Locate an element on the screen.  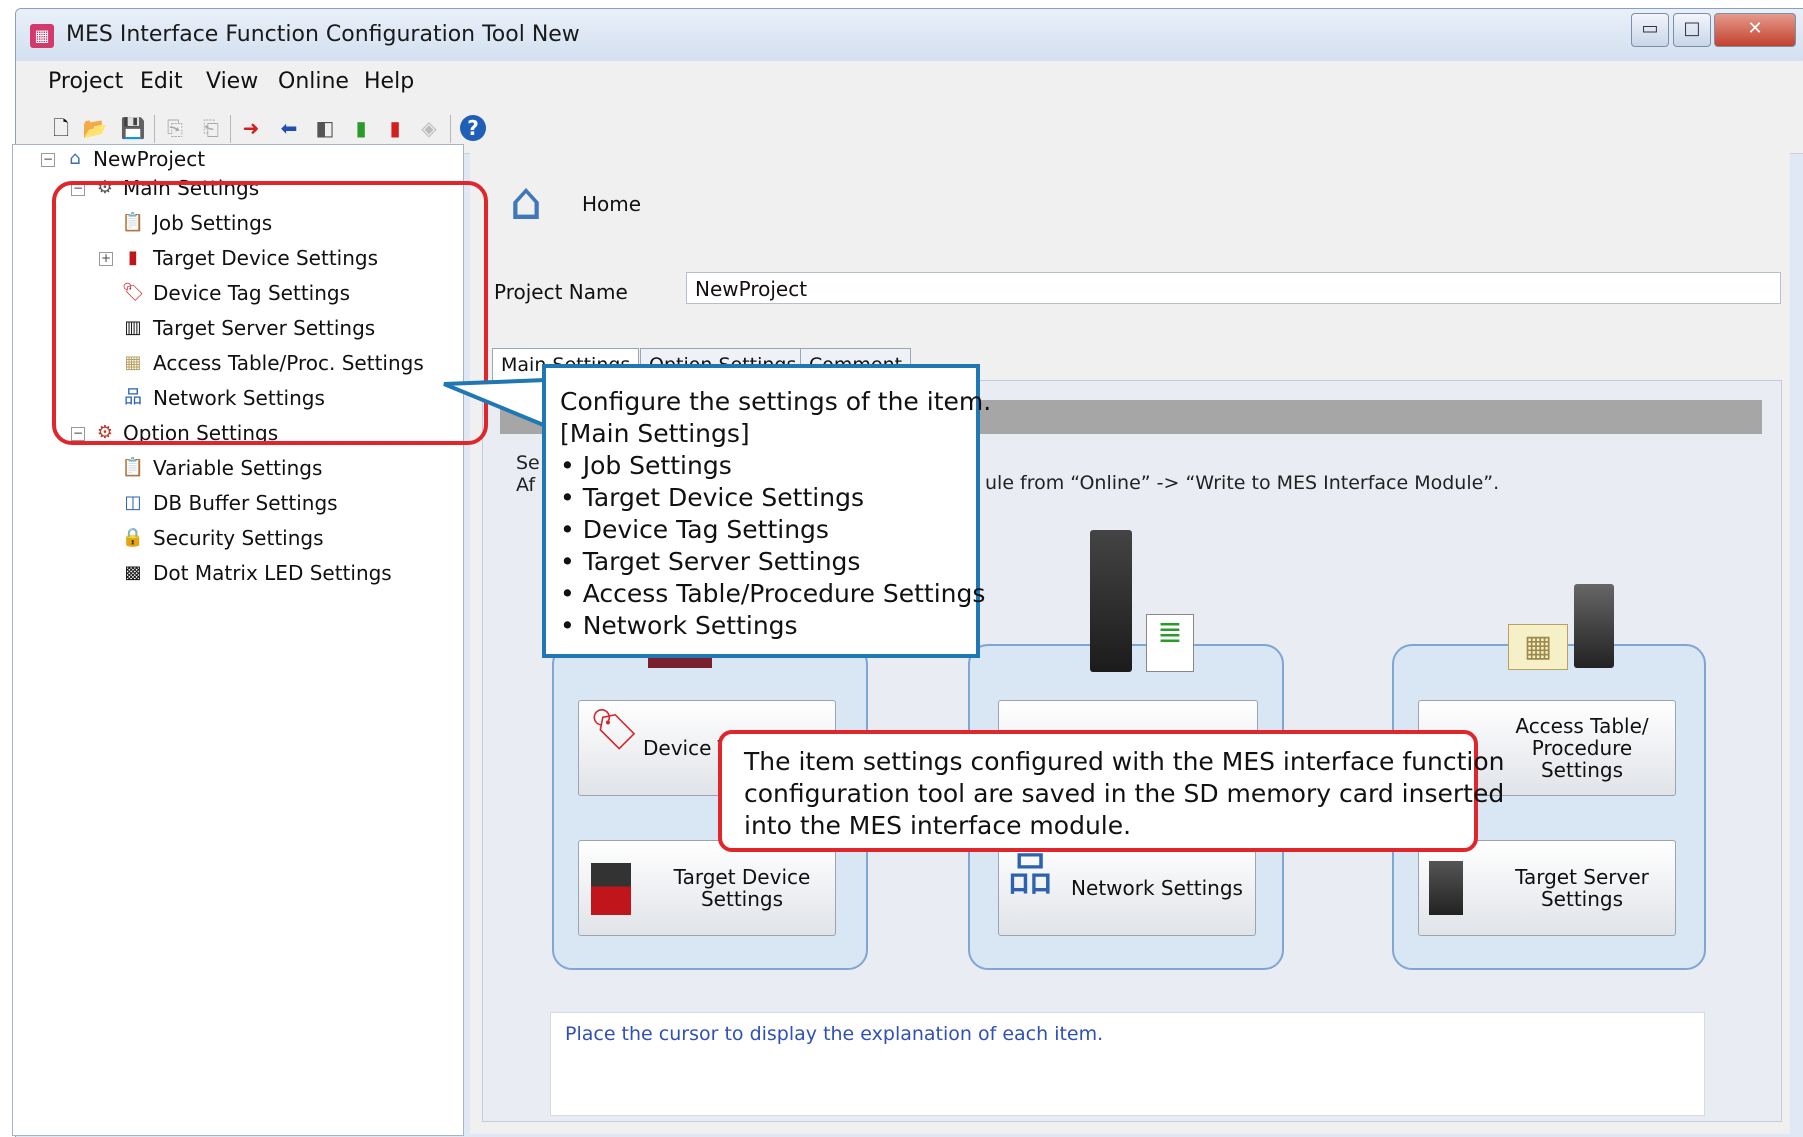
server-icon is located at coordinates (1446, 888).